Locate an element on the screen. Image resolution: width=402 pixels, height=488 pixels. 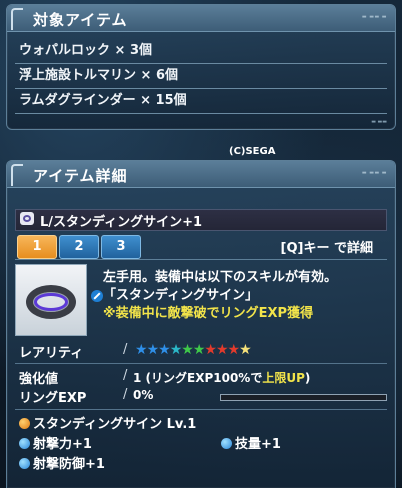
target-items-title: 対象アイテム is located at coordinates (80, 20).